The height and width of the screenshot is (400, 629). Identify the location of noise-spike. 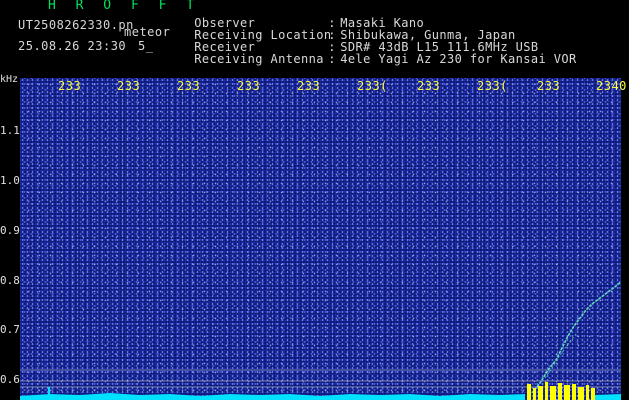
(49, 391).